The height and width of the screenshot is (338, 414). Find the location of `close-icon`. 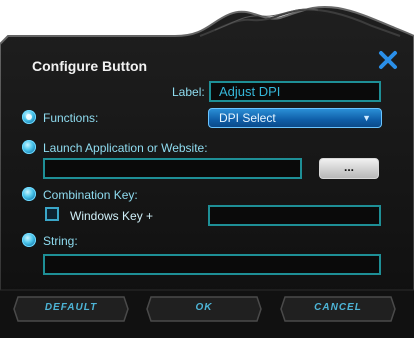

close-icon is located at coordinates (388, 60).